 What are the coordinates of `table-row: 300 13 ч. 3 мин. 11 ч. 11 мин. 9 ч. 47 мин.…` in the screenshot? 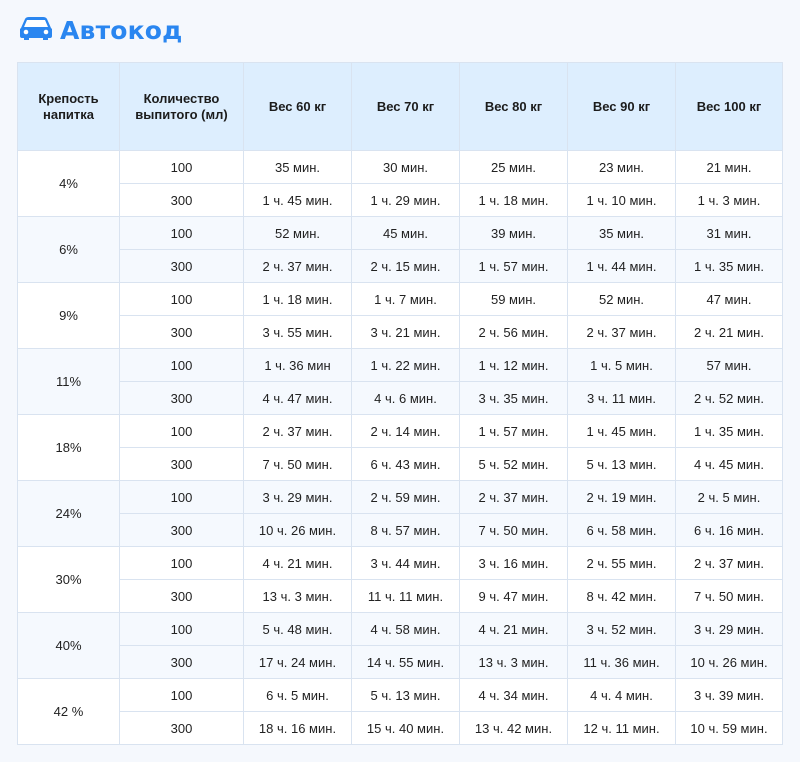 It's located at (400, 596).